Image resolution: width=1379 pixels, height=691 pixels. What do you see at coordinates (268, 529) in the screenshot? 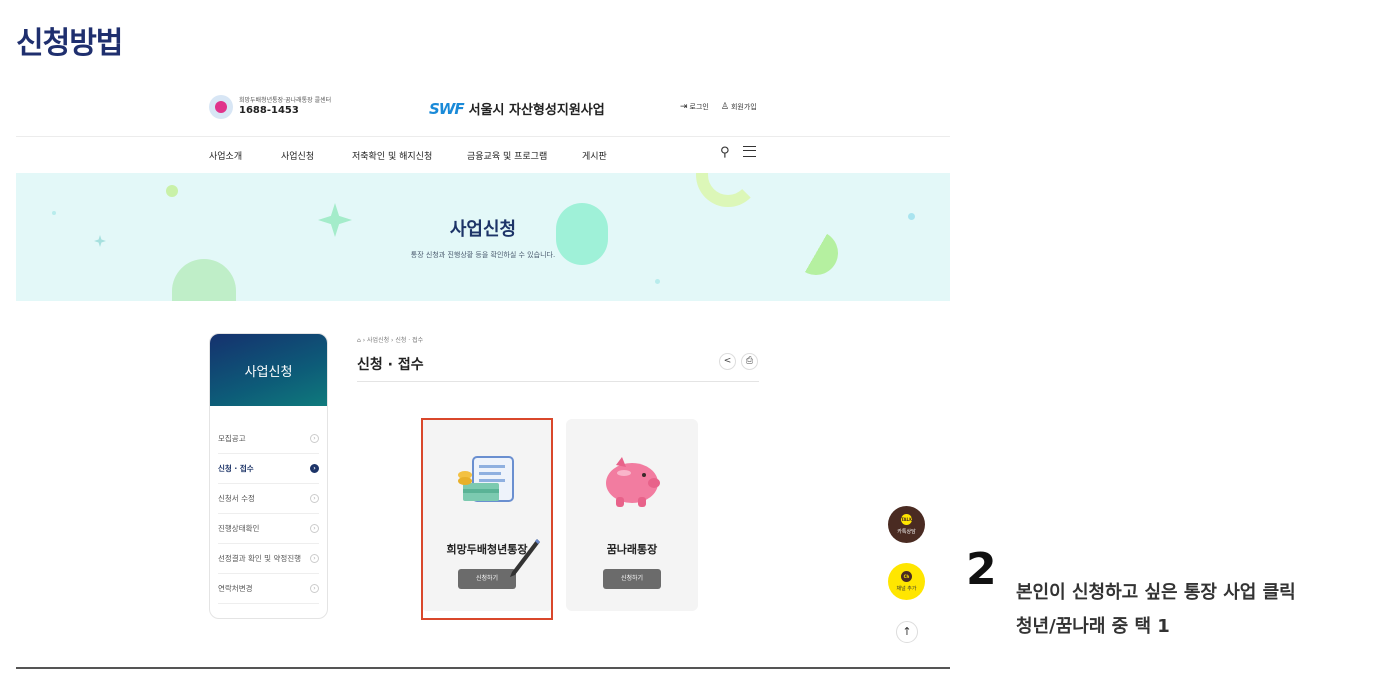
I see `sidebar-item-status: 진행상태확인 ›` at bounding box center [268, 529].